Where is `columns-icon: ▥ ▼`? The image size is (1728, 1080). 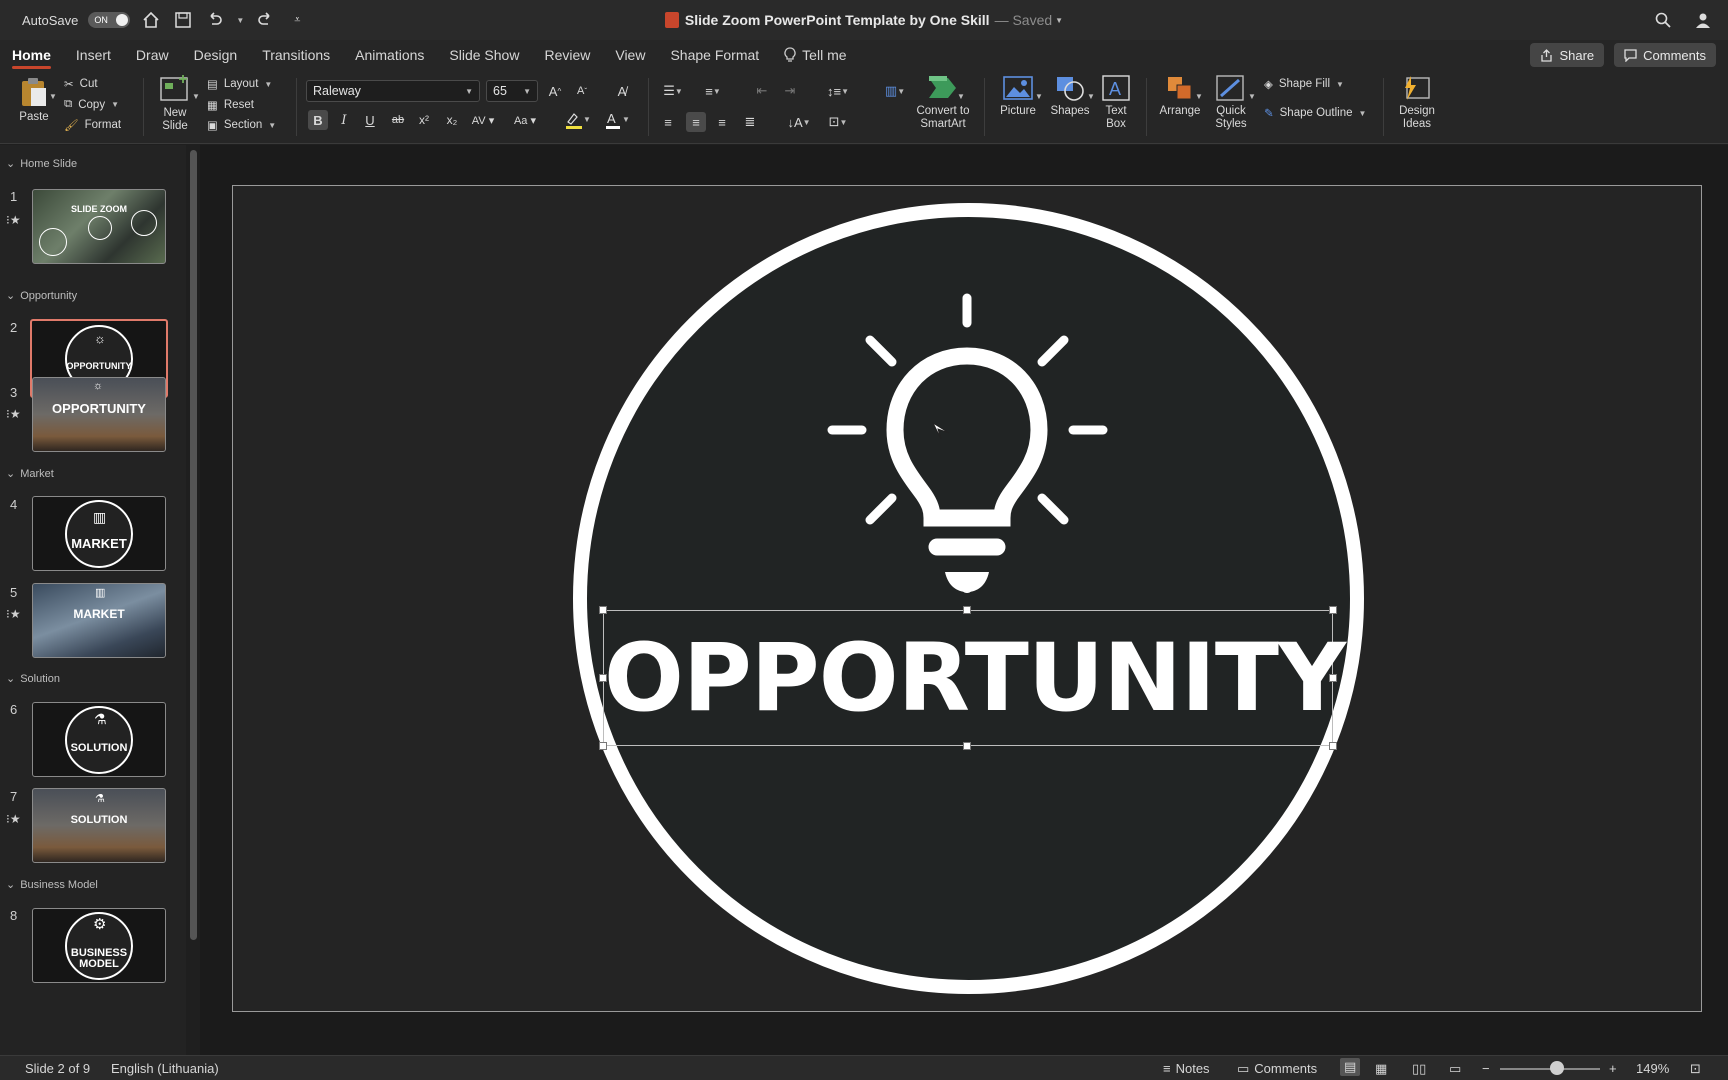
columns-icon: ▥ ▼ is located at coordinates (895, 91).